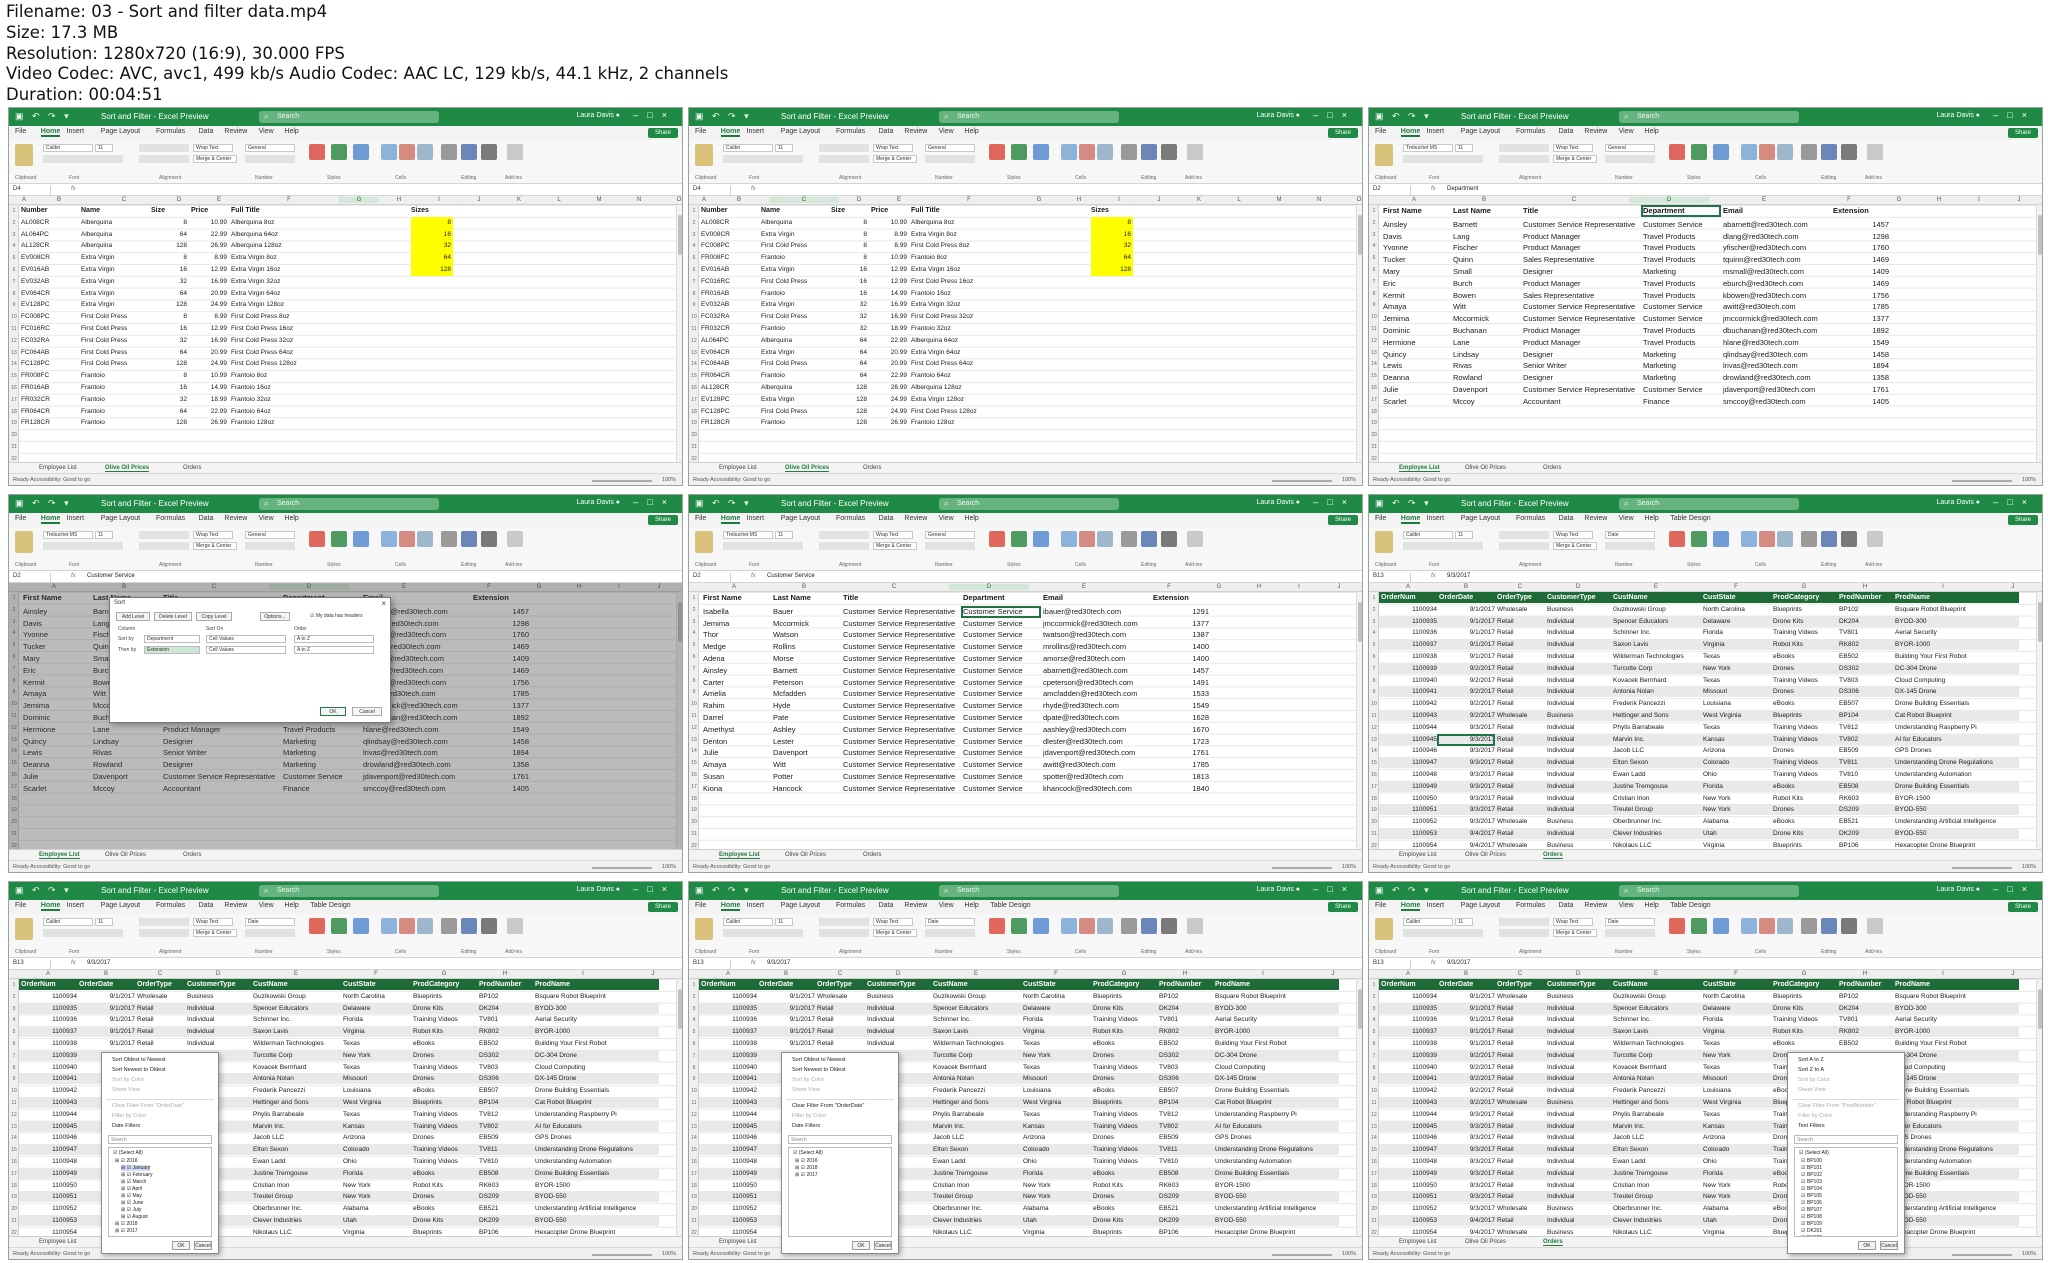  Describe the element at coordinates (506, 1102) in the screenshot. I see `data-cell: BP104` at that location.